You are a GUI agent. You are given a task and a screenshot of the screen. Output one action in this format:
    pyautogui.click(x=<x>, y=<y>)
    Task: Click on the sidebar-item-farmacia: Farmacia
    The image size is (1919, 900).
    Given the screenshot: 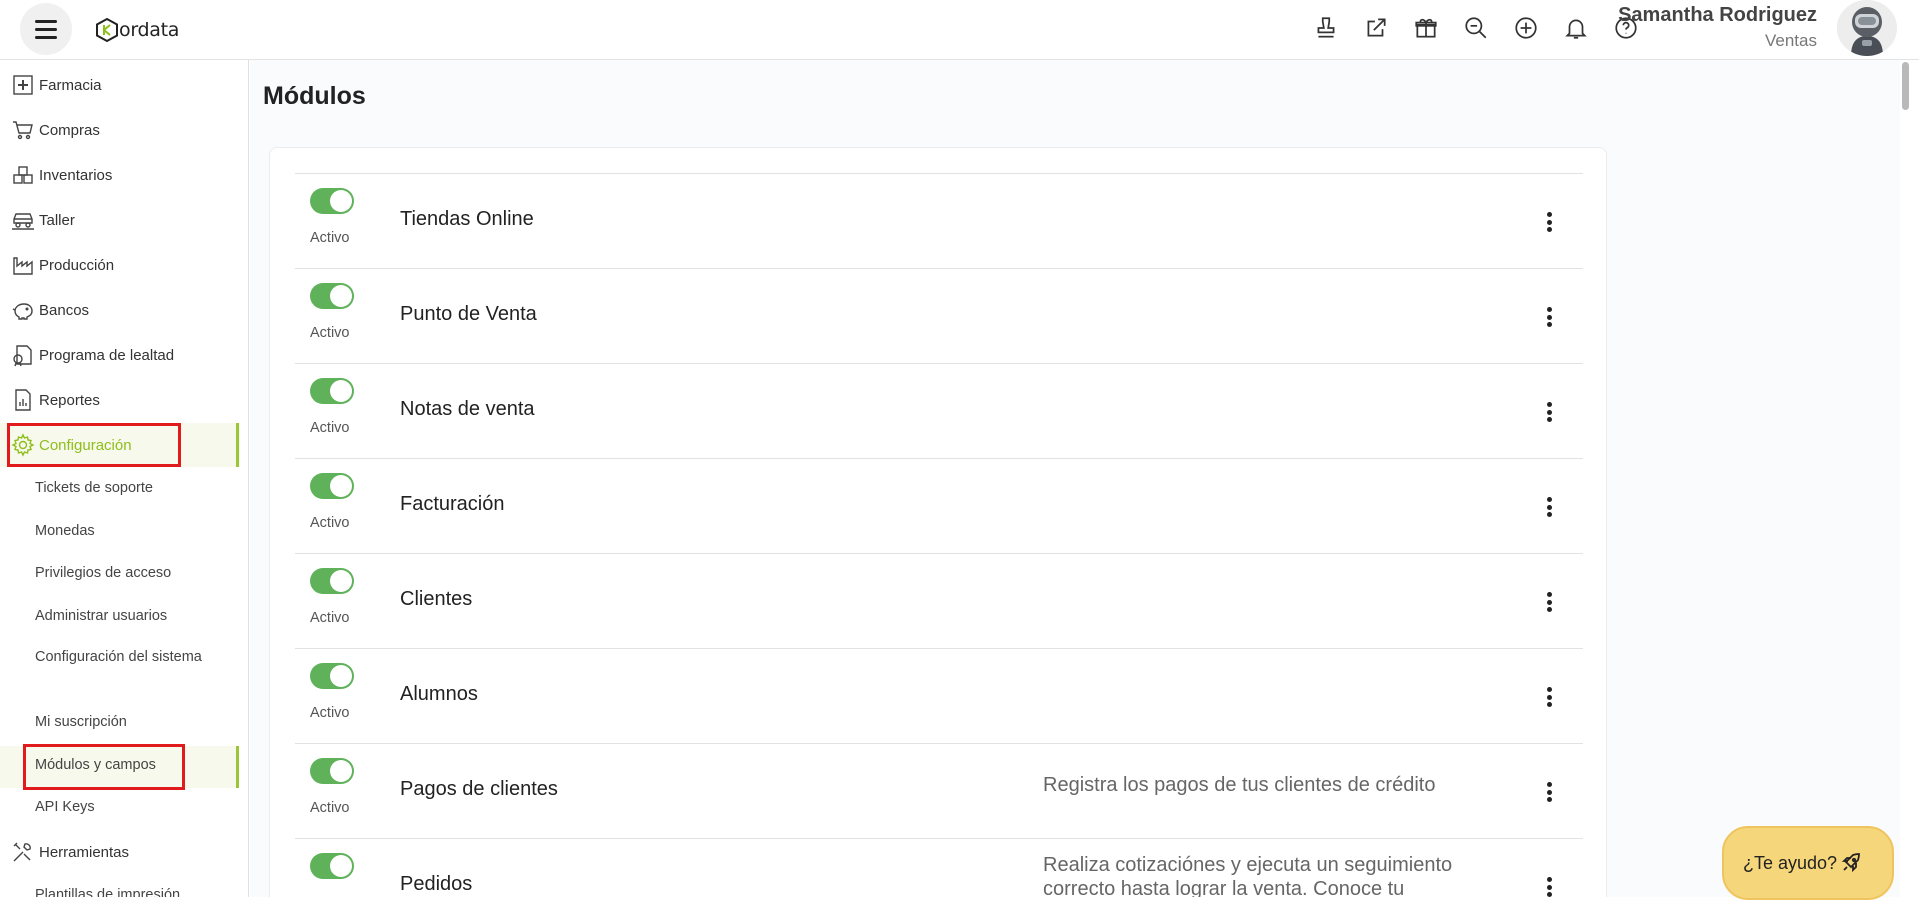 What is the action you would take?
    pyautogui.click(x=120, y=85)
    